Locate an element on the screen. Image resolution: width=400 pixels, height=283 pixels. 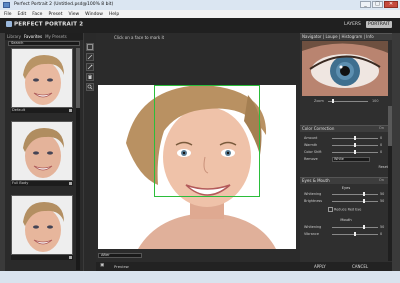
zoom-row: Zoom 100 is located at coordinates (345, 102).